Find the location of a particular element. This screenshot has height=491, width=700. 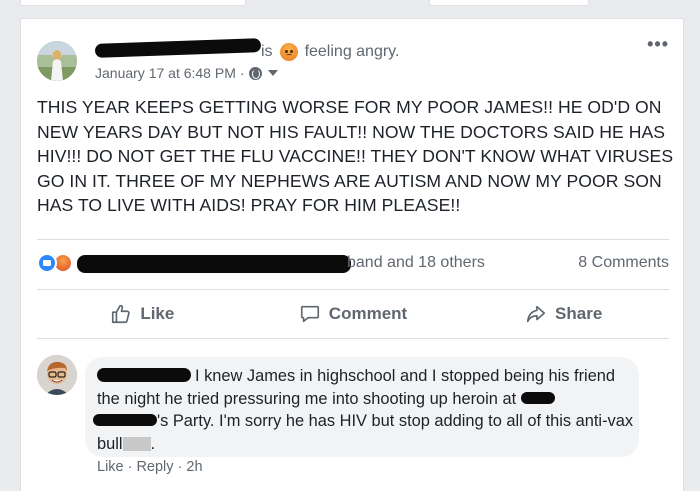

commenter-avatar is located at coordinates (57, 375).